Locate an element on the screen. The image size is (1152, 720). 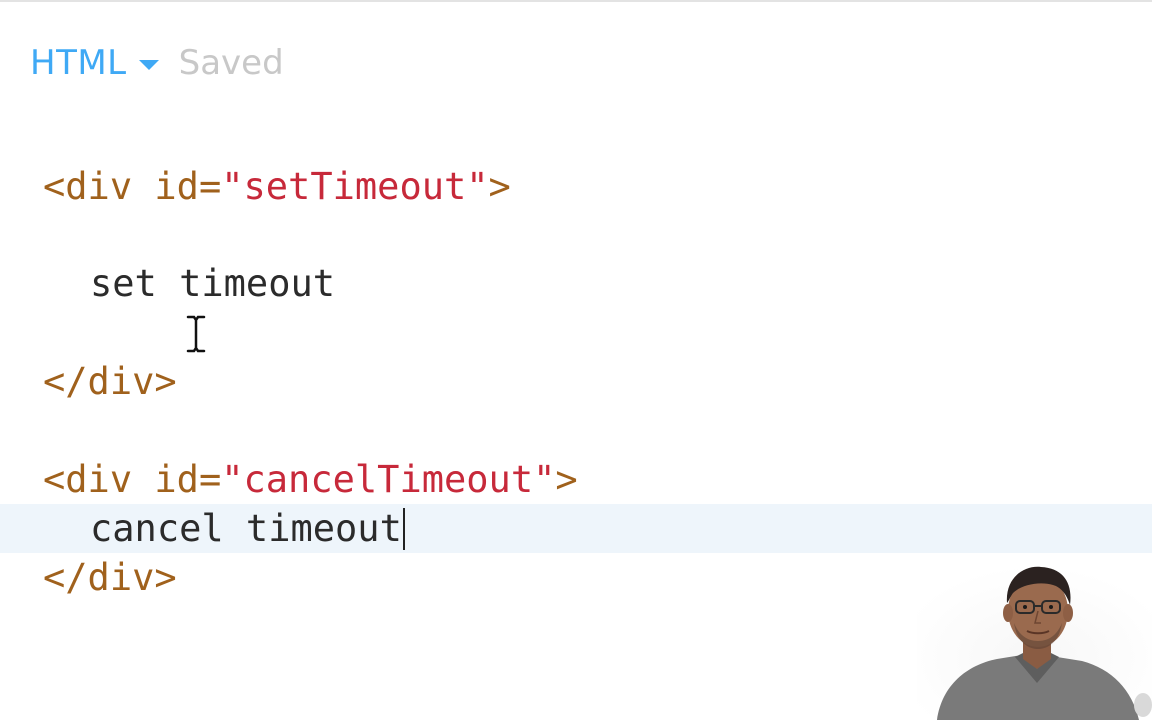
text-content: set timeout is located at coordinates (213, 283).